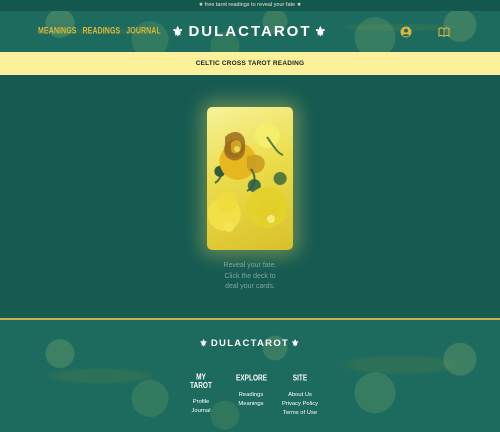 The image size is (500, 432). What do you see at coordinates (252, 378) in the screenshot?
I see `footer-column-title: EXPLORE` at bounding box center [252, 378].